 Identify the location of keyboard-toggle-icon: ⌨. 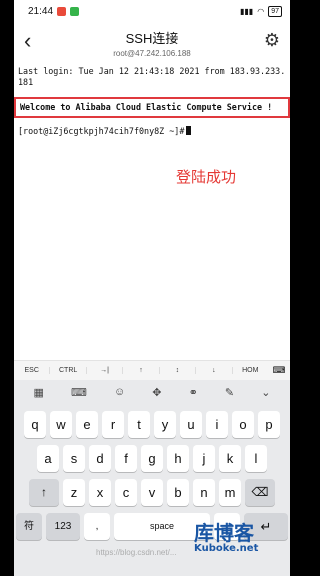
(279, 370).